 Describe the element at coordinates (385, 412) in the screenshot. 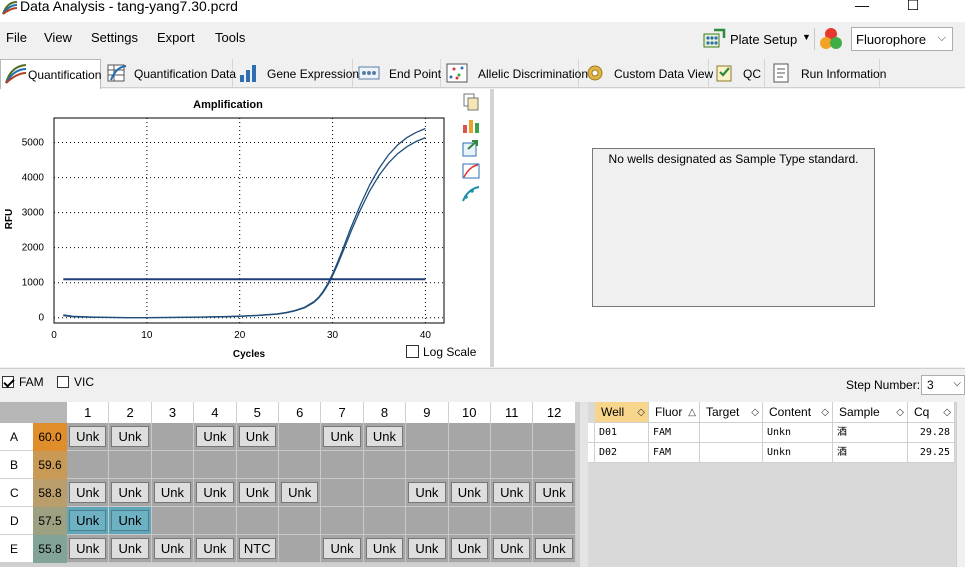

I see `plate-column-header: 8` at that location.